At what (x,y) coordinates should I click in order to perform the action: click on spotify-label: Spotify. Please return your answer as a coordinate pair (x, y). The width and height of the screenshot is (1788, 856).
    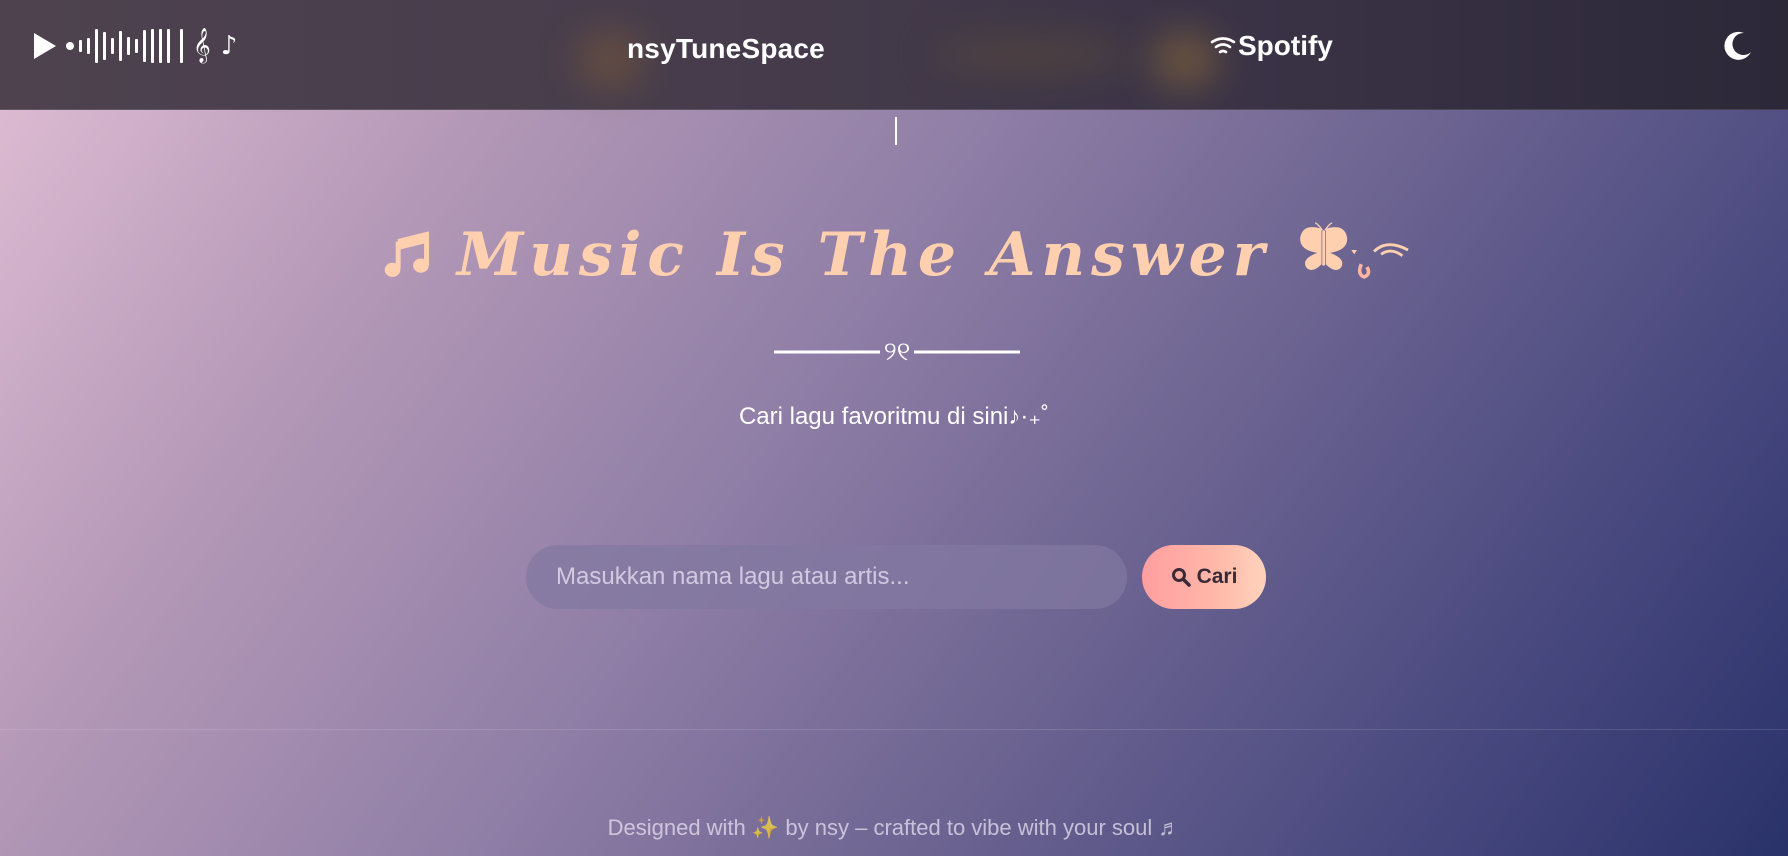
    Looking at the image, I should click on (1285, 45).